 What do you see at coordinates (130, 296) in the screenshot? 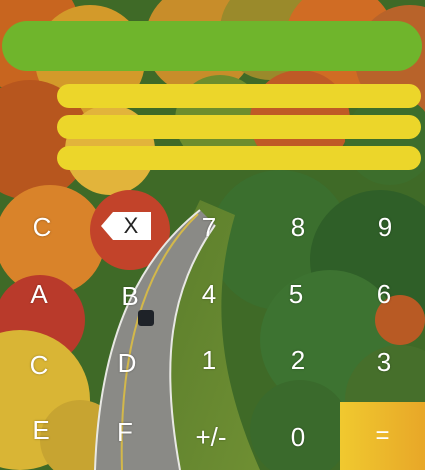
I see `hex-b-button: B` at bounding box center [130, 296].